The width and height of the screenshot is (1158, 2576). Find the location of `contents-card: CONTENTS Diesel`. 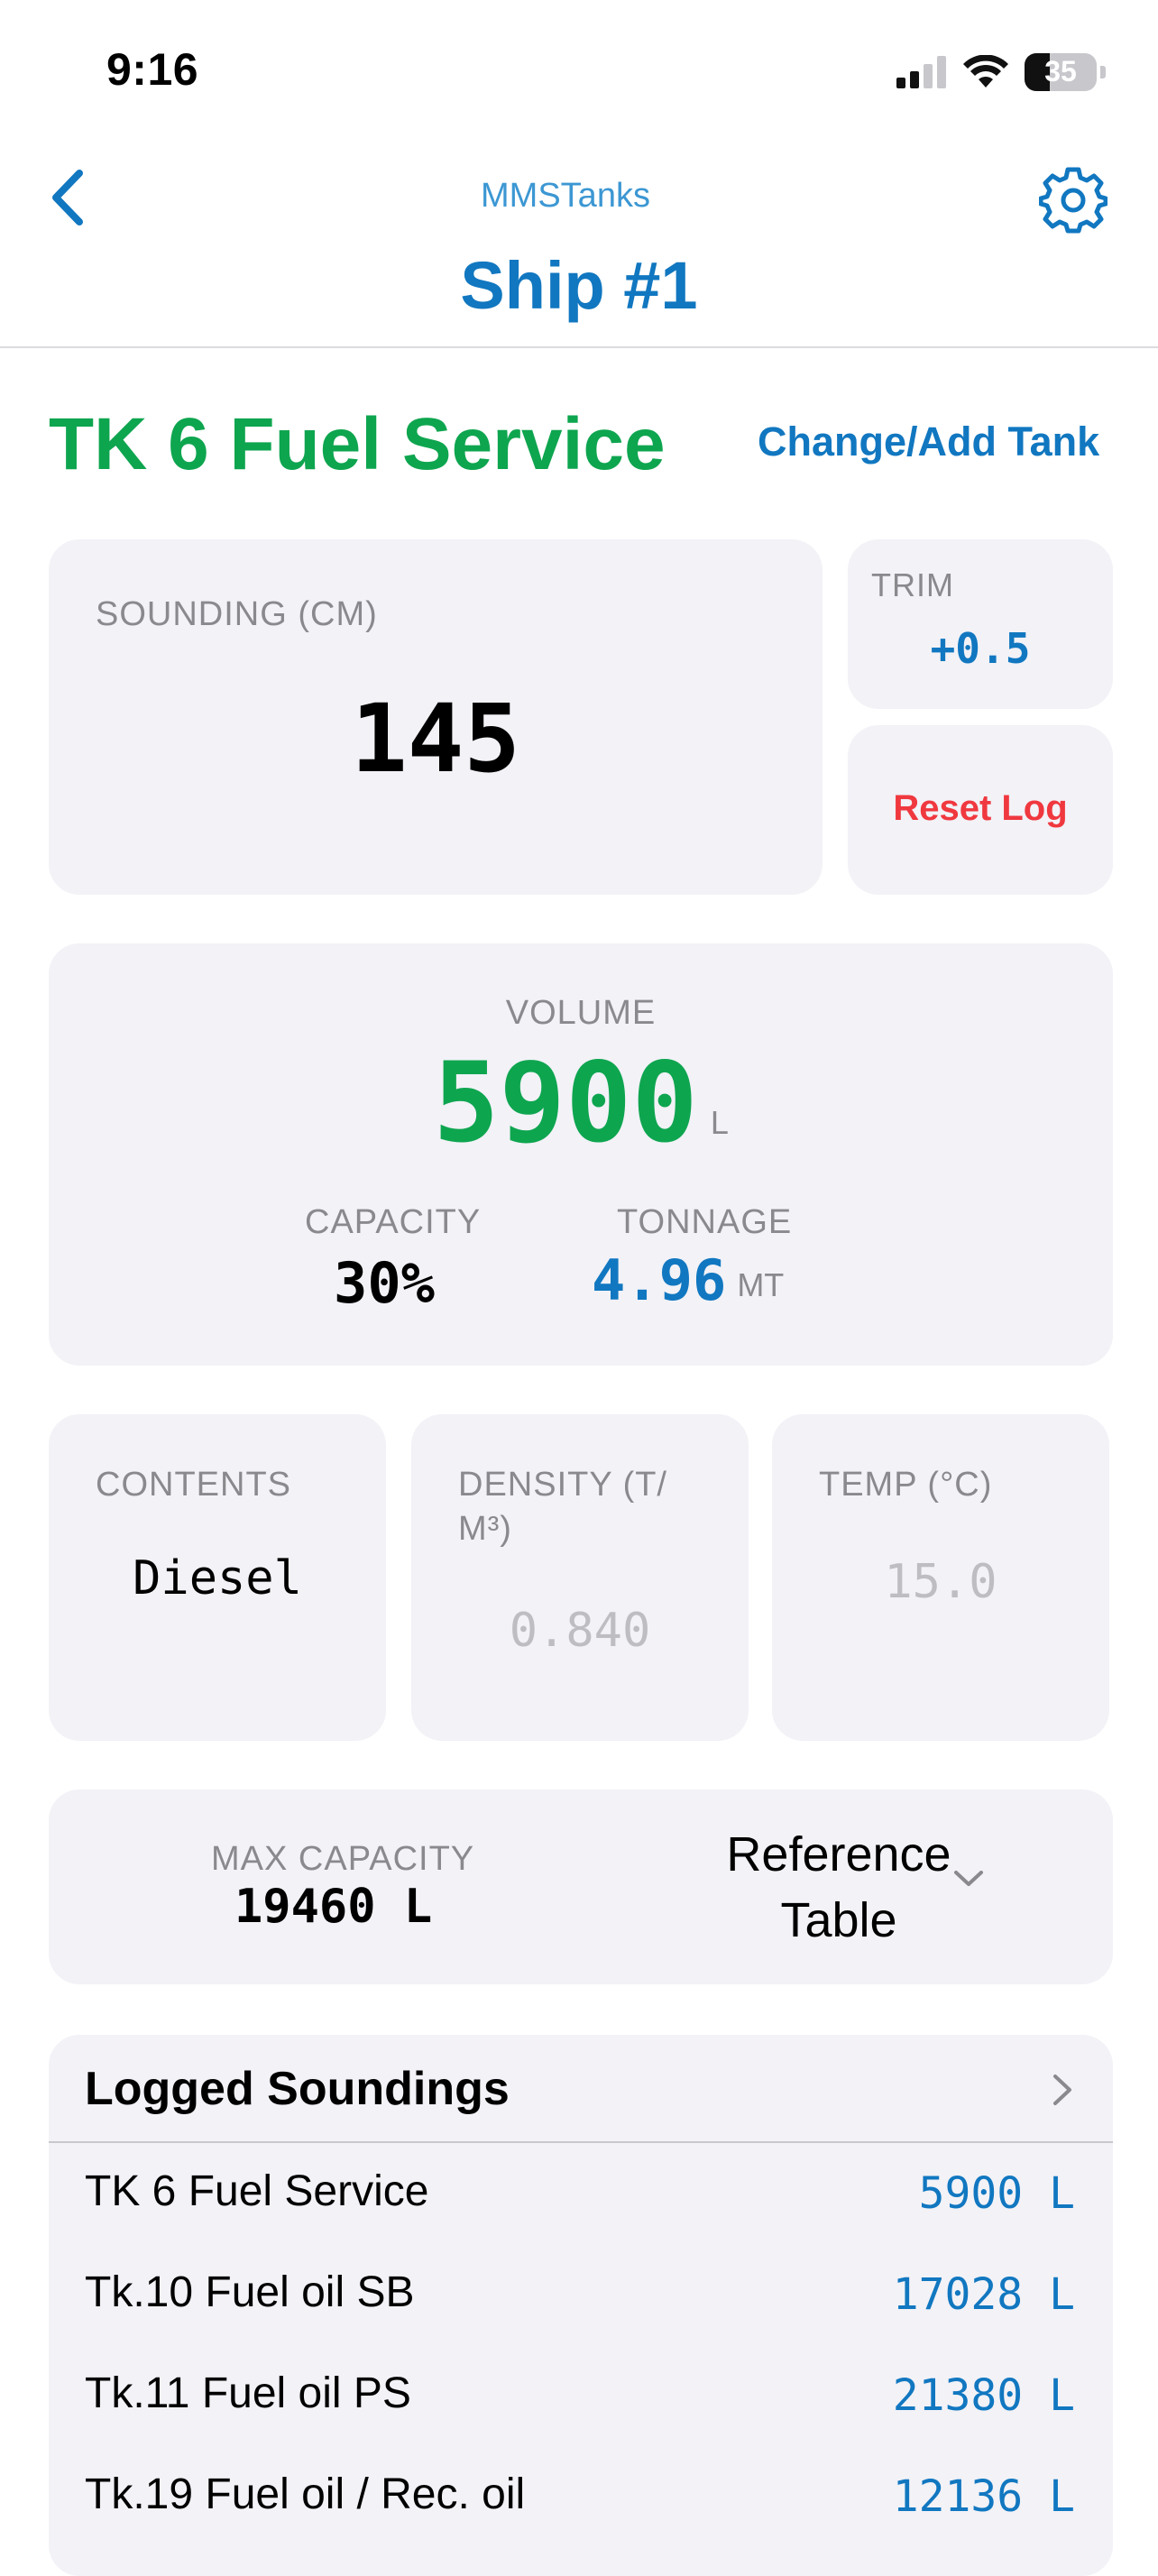

contents-card: CONTENTS Diesel is located at coordinates (217, 1578).